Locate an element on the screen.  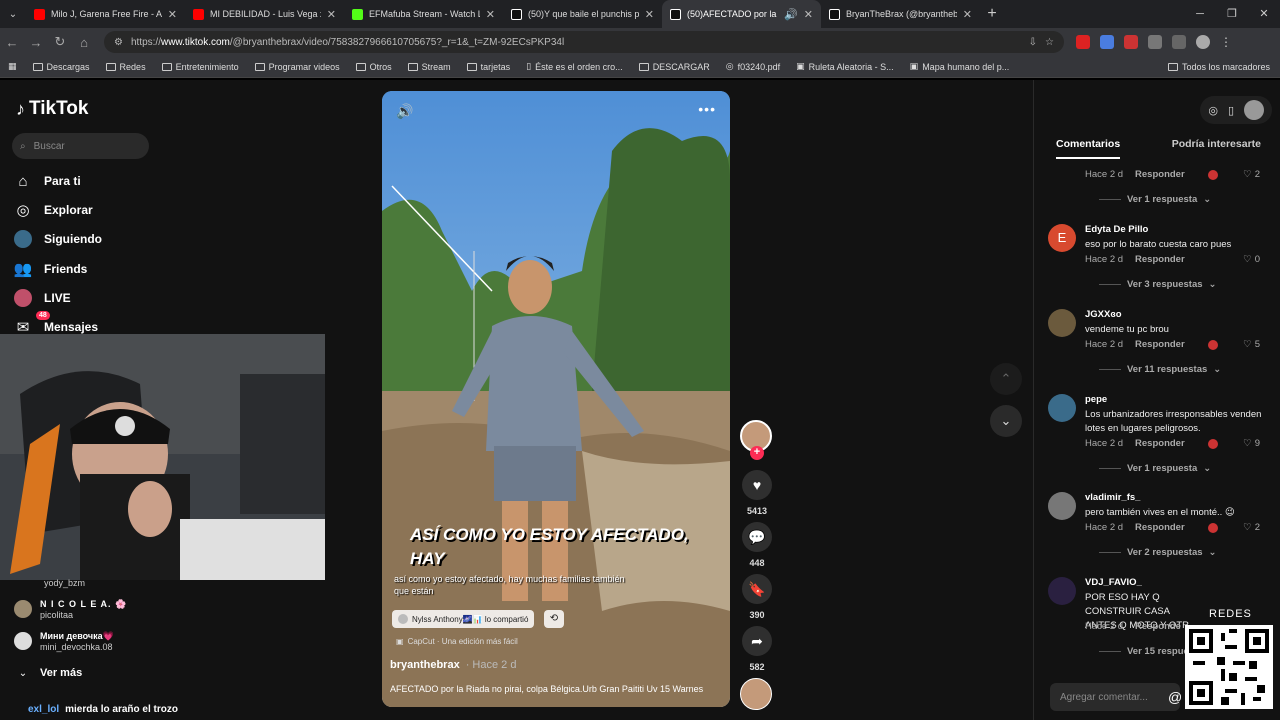
capcut-link: ▣ CapCut · Una edición más fácil is located at coordinates (457, 641).